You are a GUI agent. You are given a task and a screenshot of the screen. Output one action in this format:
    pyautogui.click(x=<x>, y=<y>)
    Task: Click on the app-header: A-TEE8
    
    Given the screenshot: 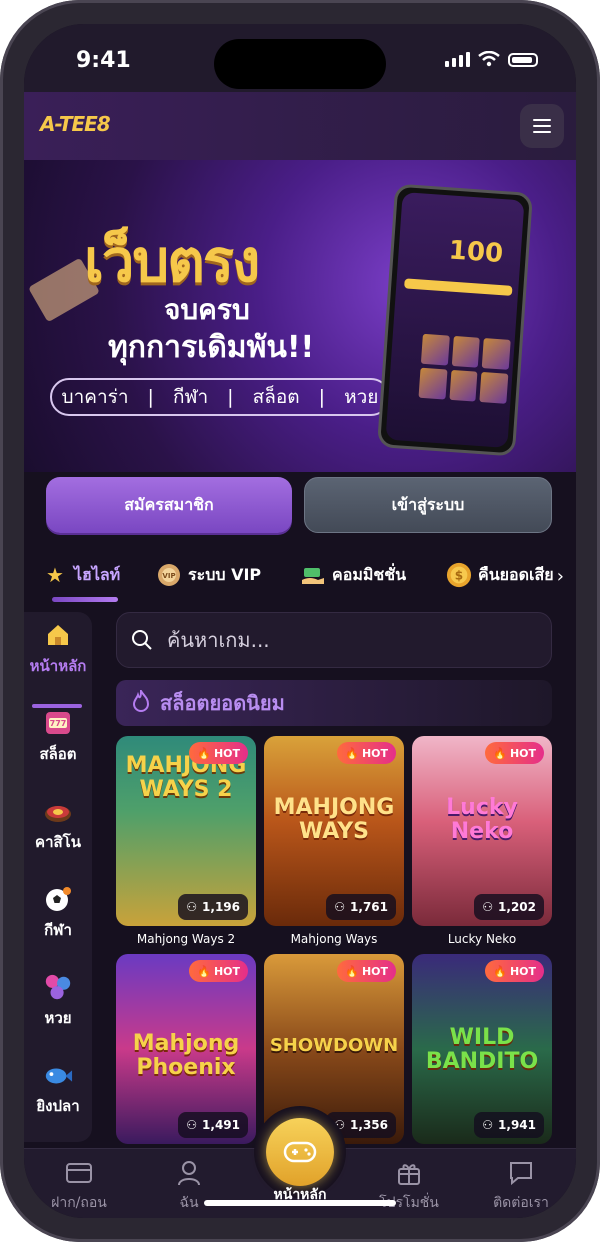 What is the action you would take?
    pyautogui.click(x=300, y=126)
    